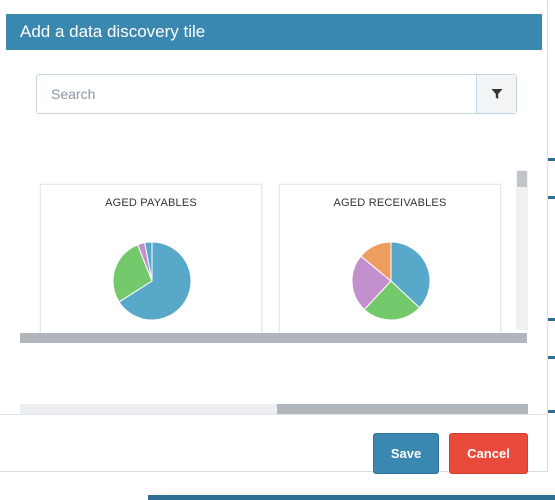 This screenshot has height=500, width=555. I want to click on tile-title: AGED RECEIVABLES, so click(390, 203).